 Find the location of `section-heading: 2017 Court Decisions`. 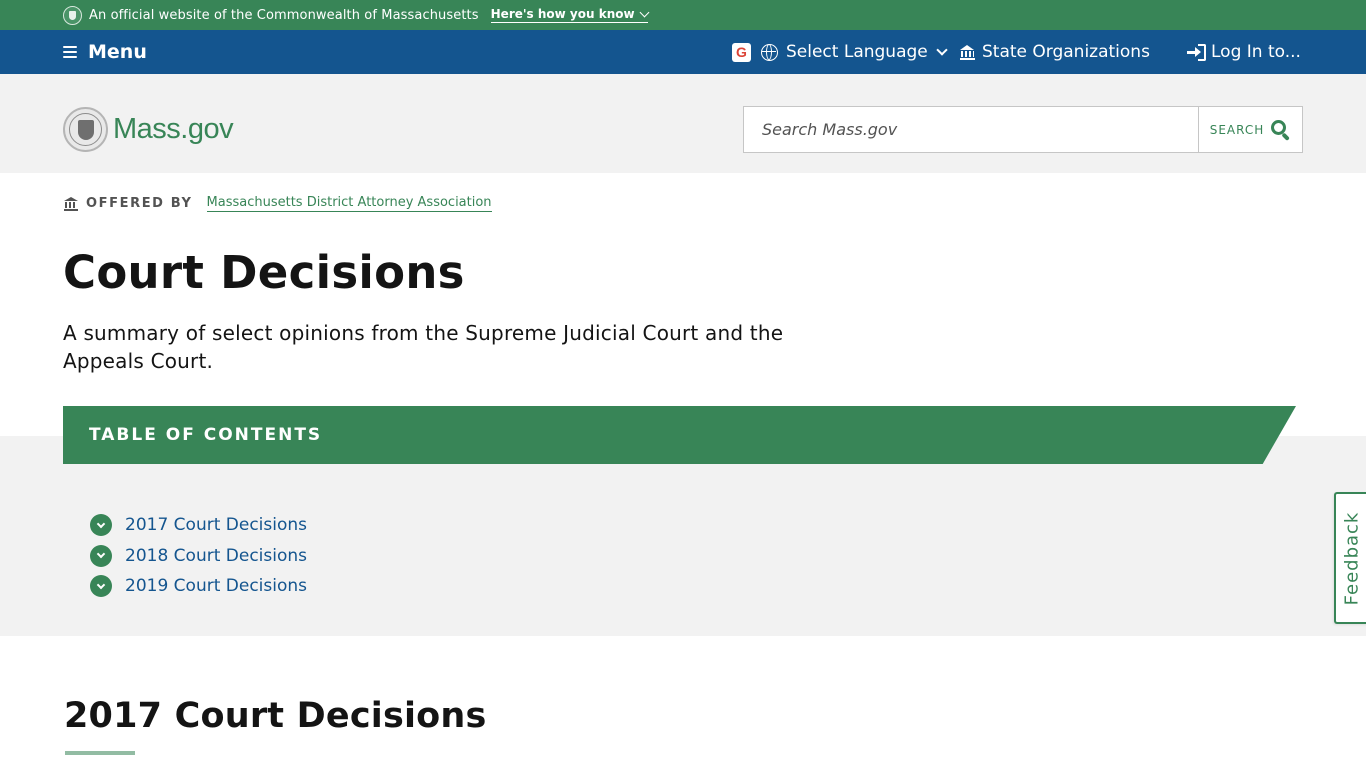

section-heading: 2017 Court Decisions is located at coordinates (275, 716).